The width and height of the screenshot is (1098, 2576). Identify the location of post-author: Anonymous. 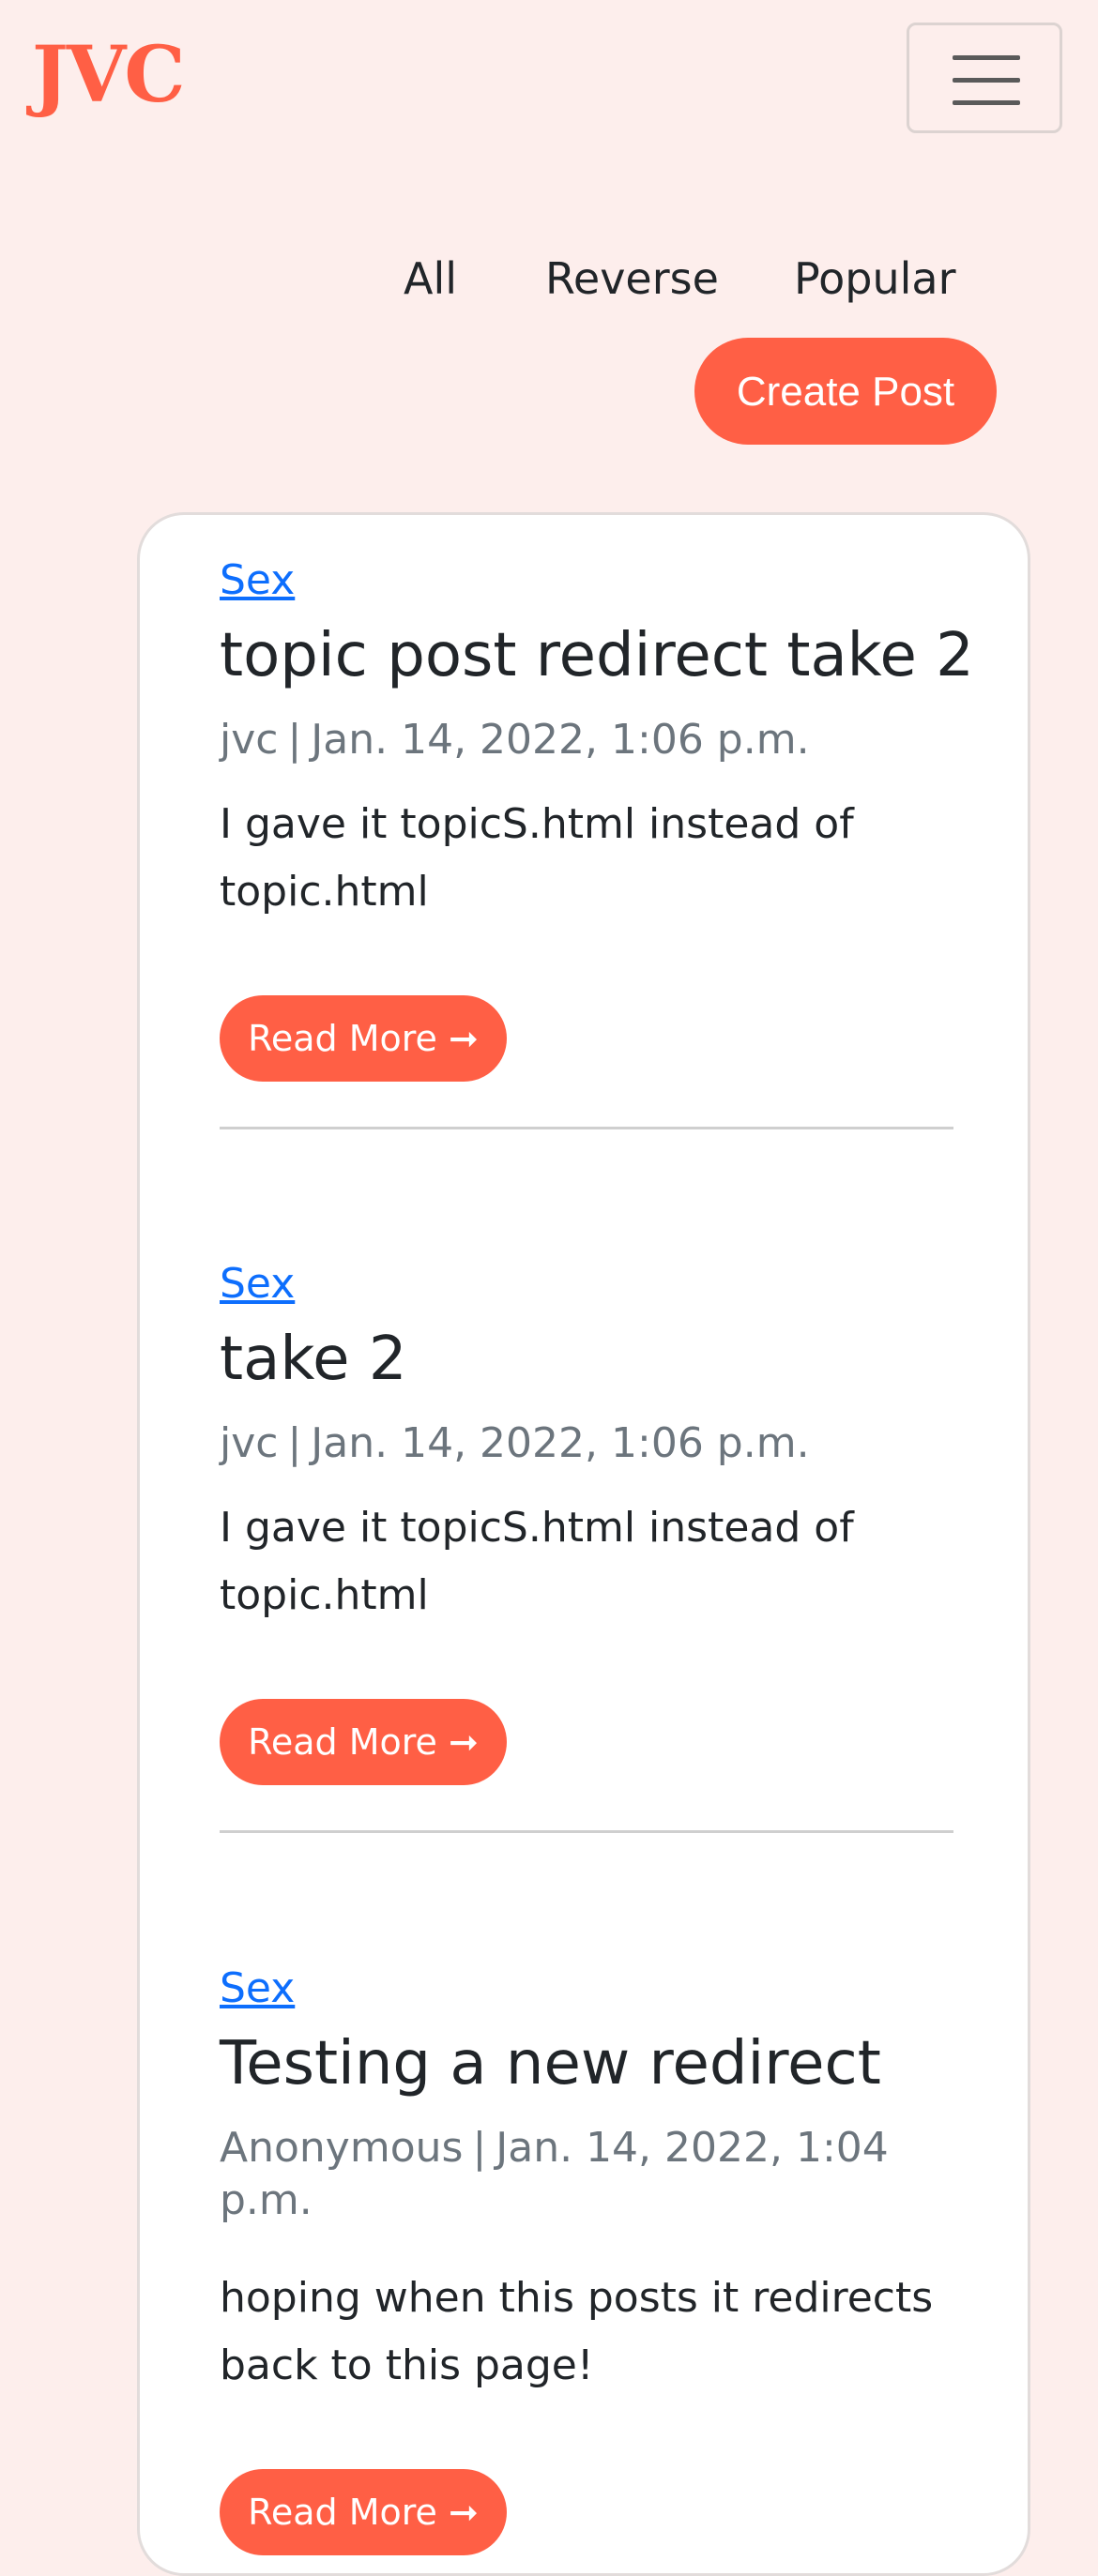
(342, 2148).